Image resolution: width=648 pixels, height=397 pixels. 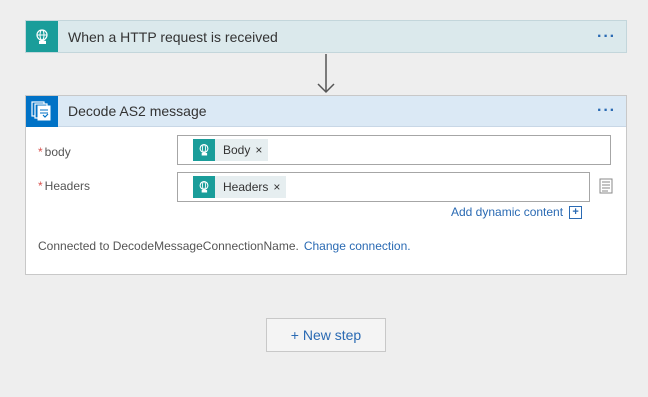 What do you see at coordinates (42, 111) in the screenshot?
I see `as2-documents-icon` at bounding box center [42, 111].